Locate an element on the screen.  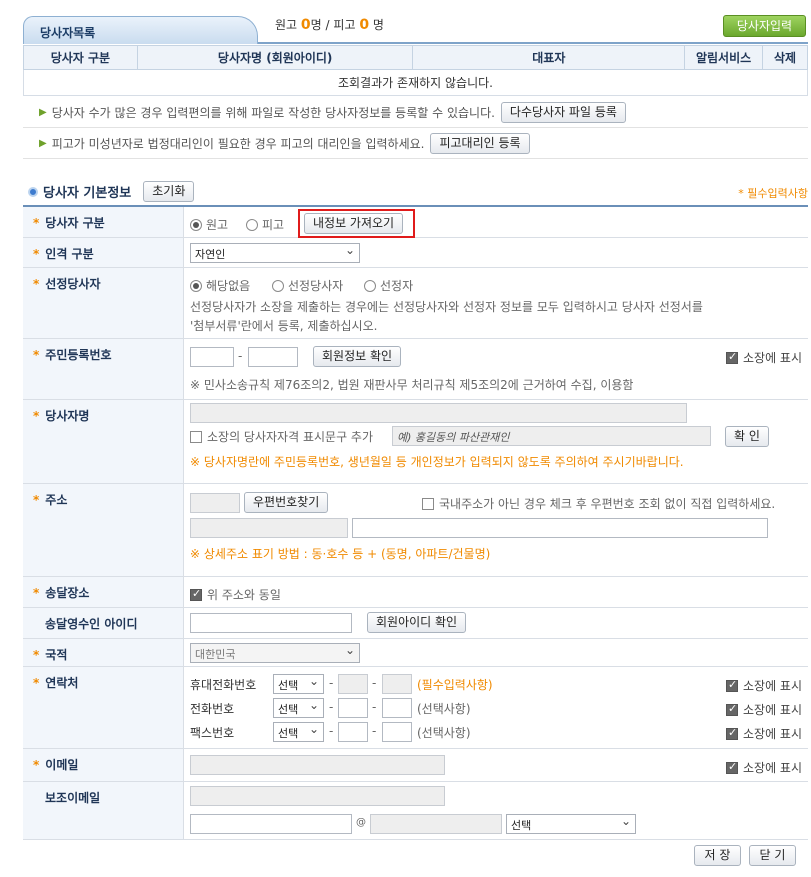
reset-button: 초기화 is located at coordinates (169, 191).